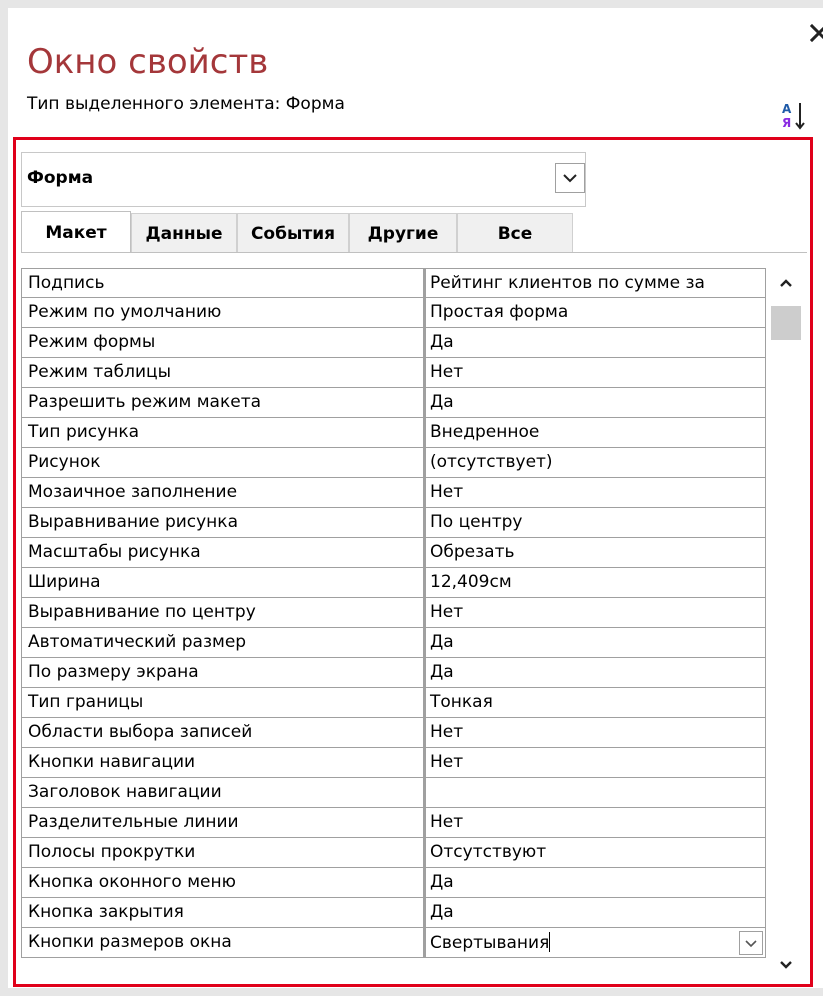 The height and width of the screenshot is (996, 823). I want to click on scroll-up-button, so click(786, 283).